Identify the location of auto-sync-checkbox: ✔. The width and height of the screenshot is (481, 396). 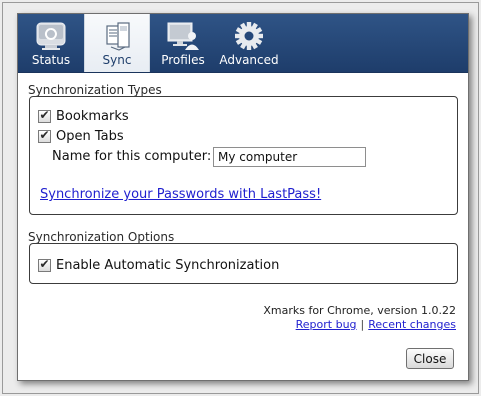
(44, 264).